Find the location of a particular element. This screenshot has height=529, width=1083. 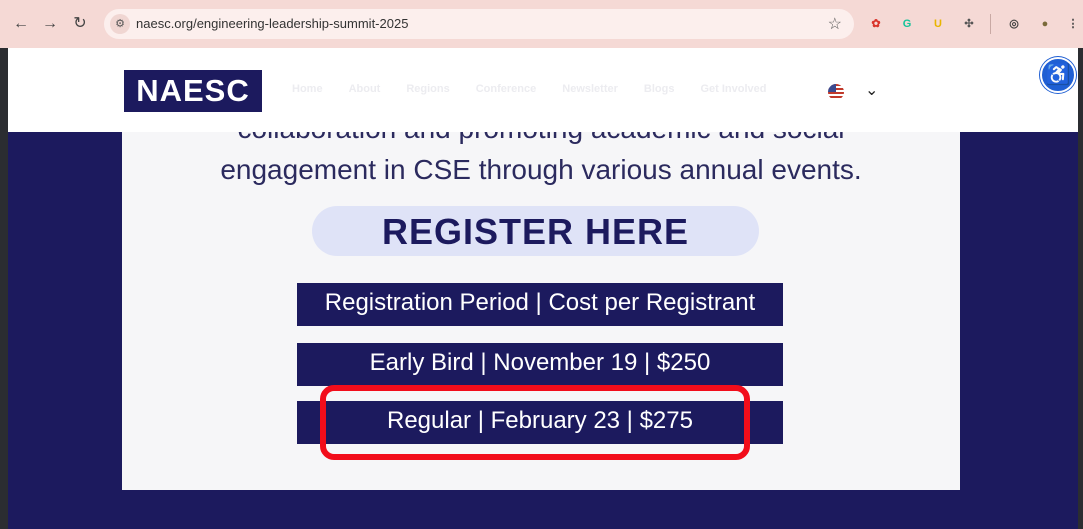

nav-item-newsletter: Newsletter is located at coordinates (590, 89).